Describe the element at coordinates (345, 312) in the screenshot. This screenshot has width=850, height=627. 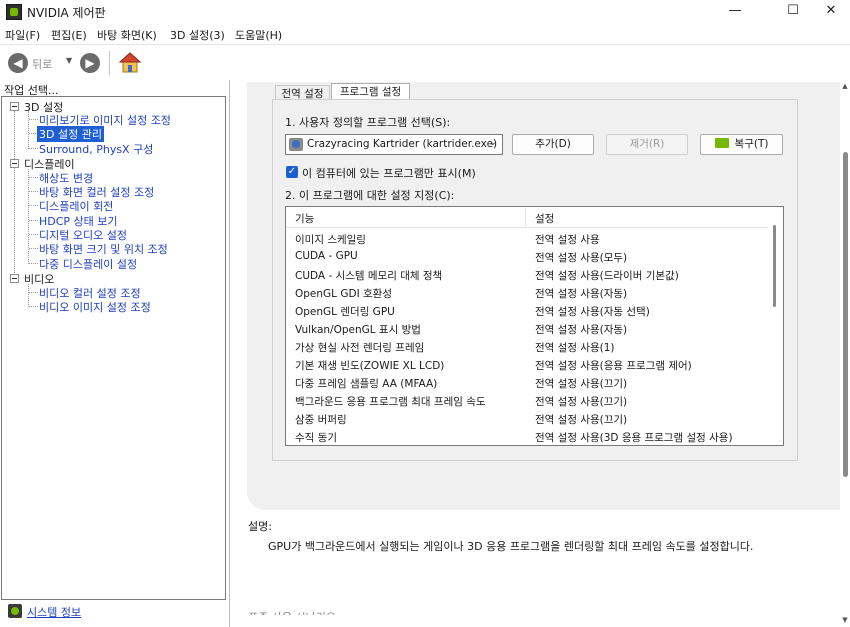
I see `feature-cell: OpenGL 렌더링 GPU` at that location.